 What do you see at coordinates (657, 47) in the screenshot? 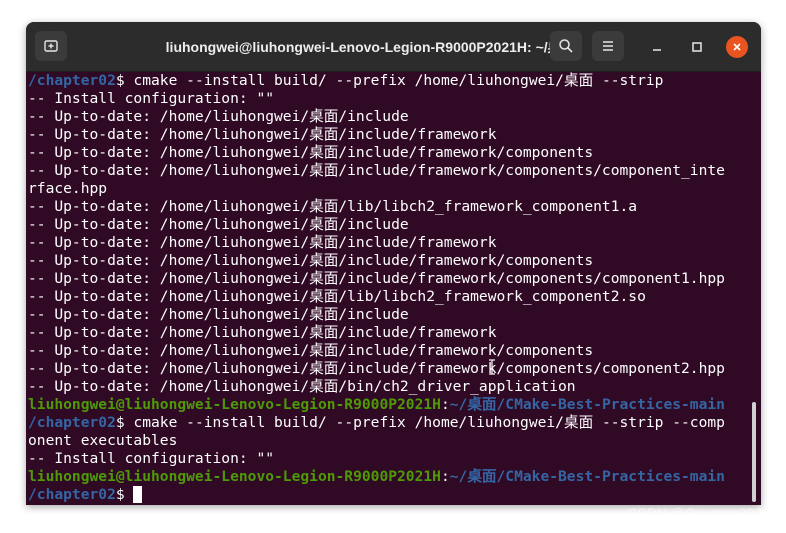
I see `minimize-button` at bounding box center [657, 47].